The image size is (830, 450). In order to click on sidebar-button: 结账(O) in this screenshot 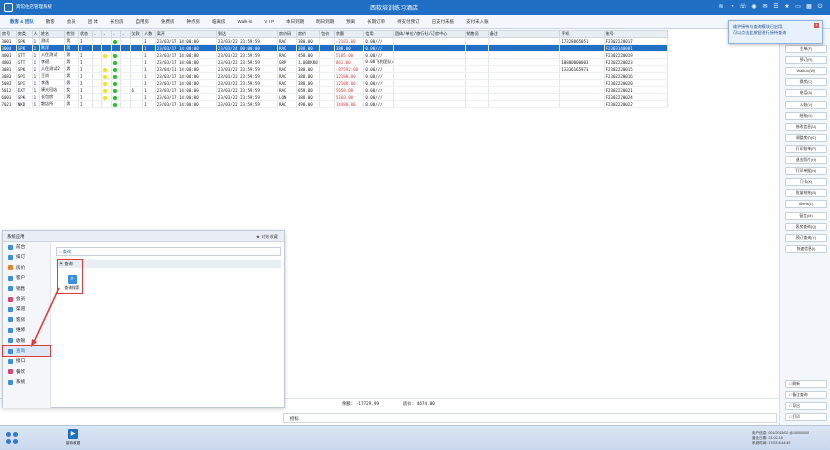, I will do `click(806, 115)`.